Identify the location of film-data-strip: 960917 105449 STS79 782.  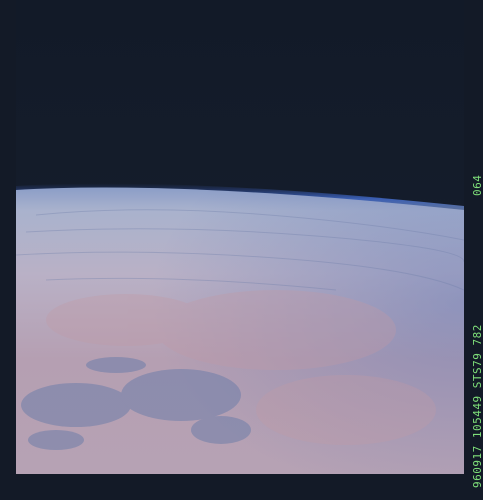
(477, 406).